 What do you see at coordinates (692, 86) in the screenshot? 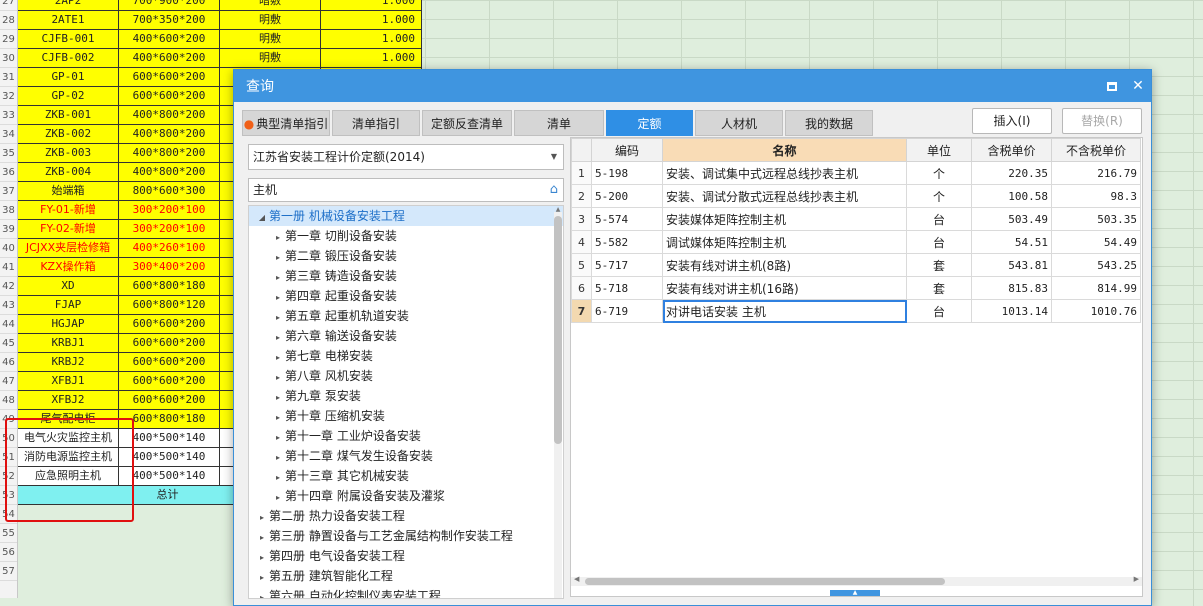
I see `dialog-titlebar: 查询 ✕` at bounding box center [692, 86].